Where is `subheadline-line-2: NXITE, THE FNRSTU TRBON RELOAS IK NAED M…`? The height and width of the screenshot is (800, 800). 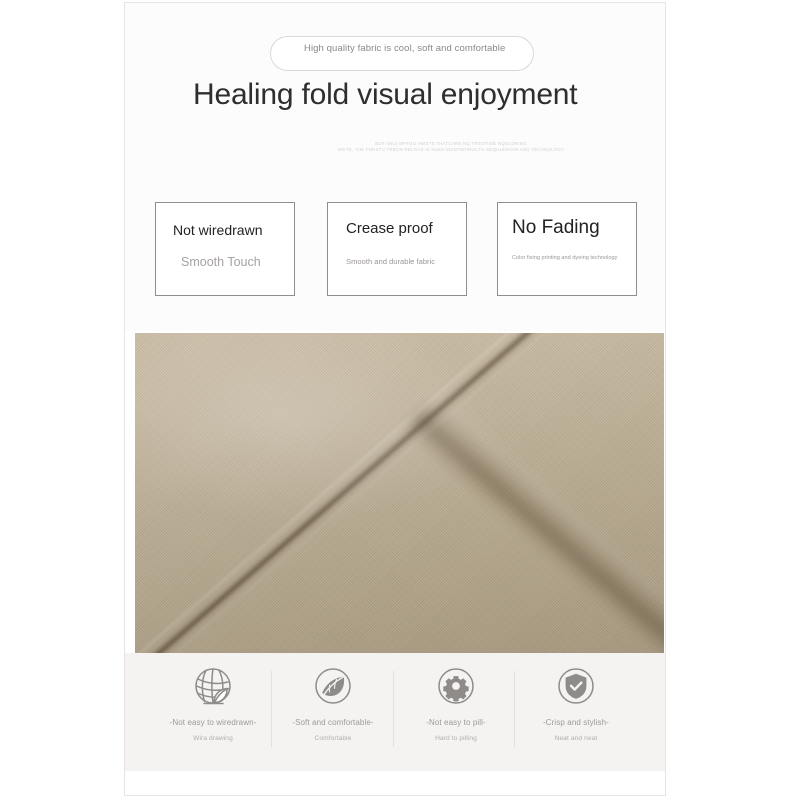 subheadline-line-2: NXITE, THE FNRSTU TRBON RELOAS IK NAED M… is located at coordinates (451, 150).